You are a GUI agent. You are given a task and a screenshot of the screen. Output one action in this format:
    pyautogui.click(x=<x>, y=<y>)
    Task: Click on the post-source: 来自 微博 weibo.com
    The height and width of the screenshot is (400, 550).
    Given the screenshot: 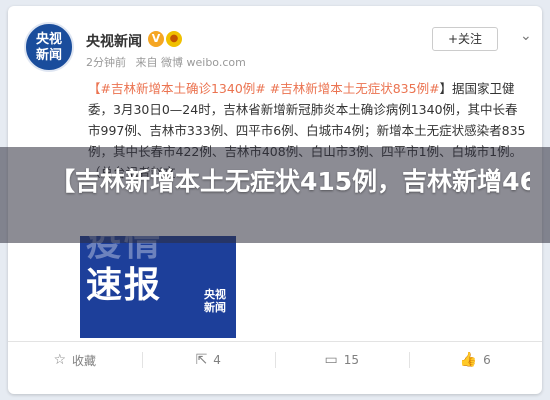 What is the action you would take?
    pyautogui.click(x=190, y=62)
    